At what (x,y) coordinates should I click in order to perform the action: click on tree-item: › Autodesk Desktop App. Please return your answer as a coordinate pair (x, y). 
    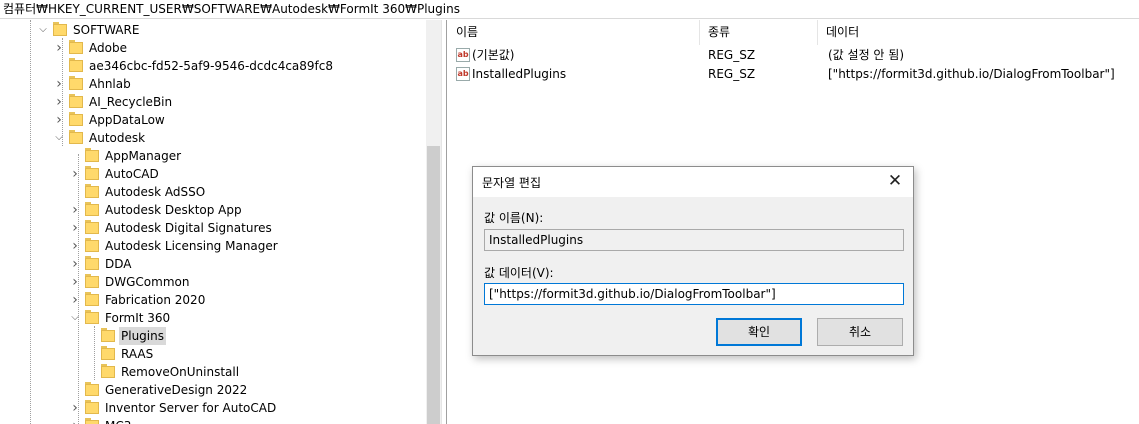
    Looking at the image, I should click on (213, 210).